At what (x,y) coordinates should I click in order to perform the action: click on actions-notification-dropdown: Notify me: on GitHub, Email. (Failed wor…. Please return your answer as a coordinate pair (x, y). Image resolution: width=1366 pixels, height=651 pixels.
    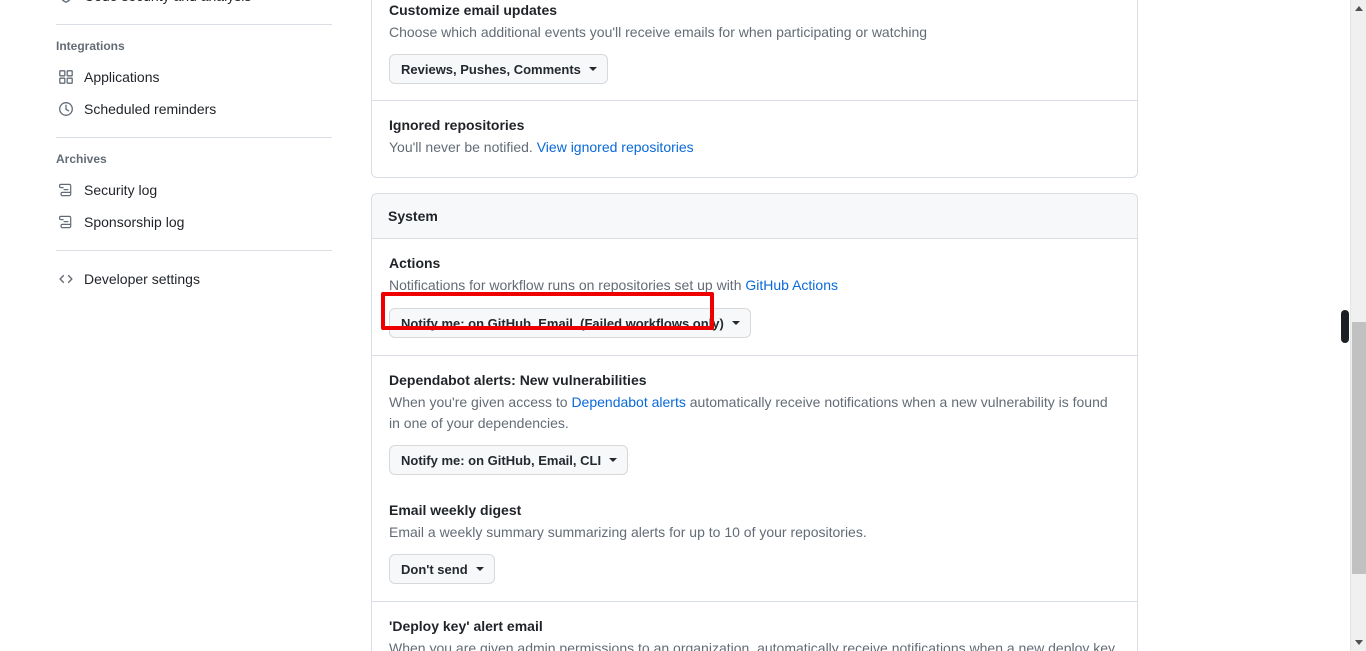
    Looking at the image, I should click on (570, 323).